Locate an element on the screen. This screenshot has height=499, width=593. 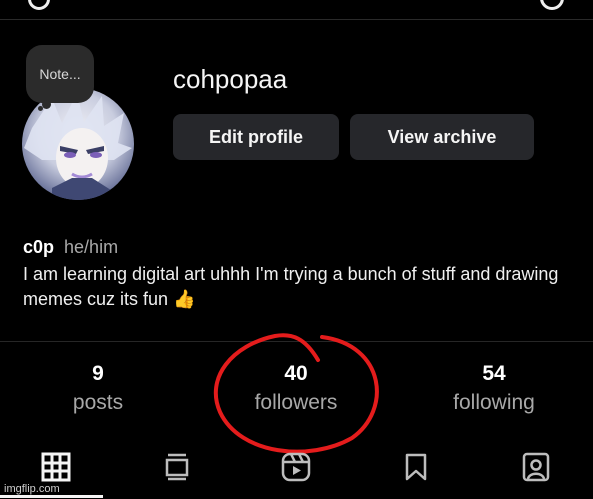
feed-icon is located at coordinates (177, 467).